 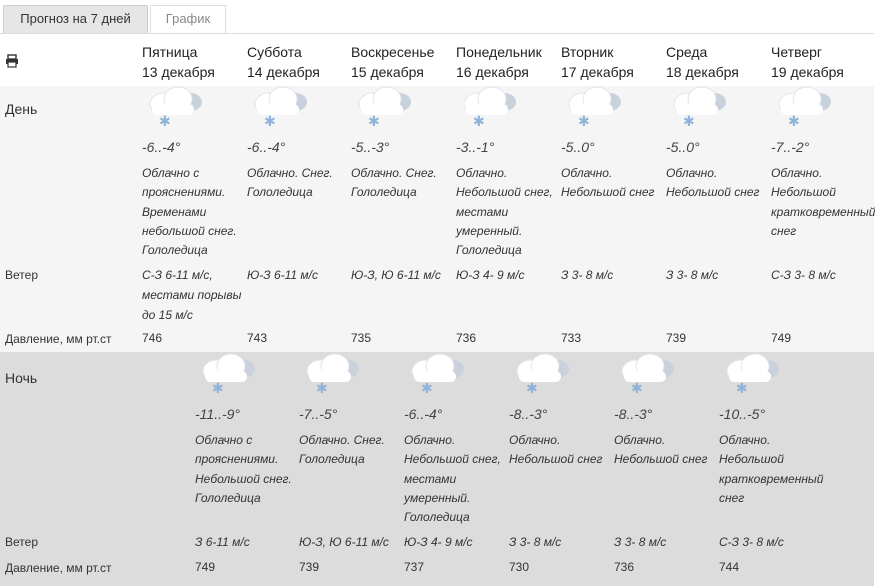 I want to click on day-header: Воскресенье 15 декабря, so click(x=392, y=62).